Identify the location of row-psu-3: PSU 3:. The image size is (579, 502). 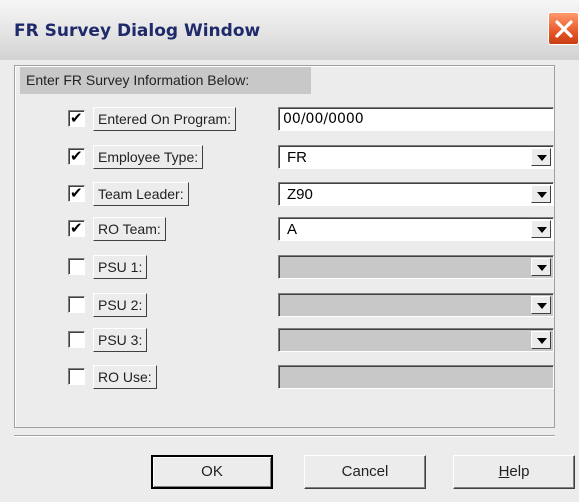
(289, 341).